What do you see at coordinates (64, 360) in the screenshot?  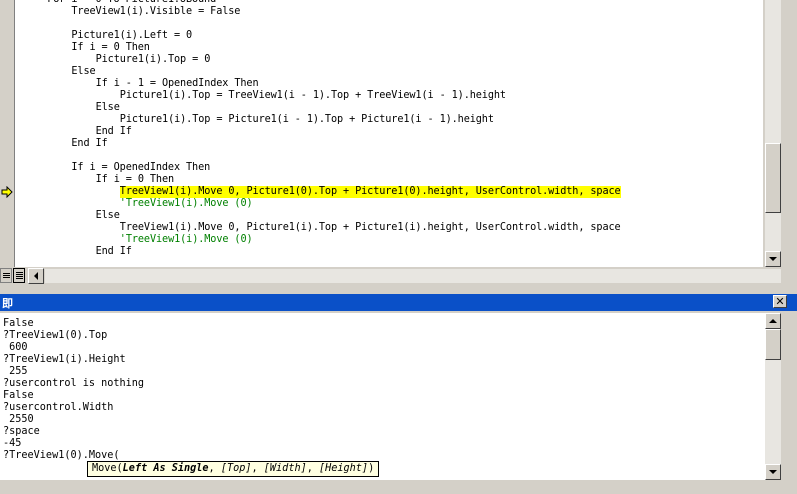 I see `immediate-line: ?TreeView1(i).Height` at bounding box center [64, 360].